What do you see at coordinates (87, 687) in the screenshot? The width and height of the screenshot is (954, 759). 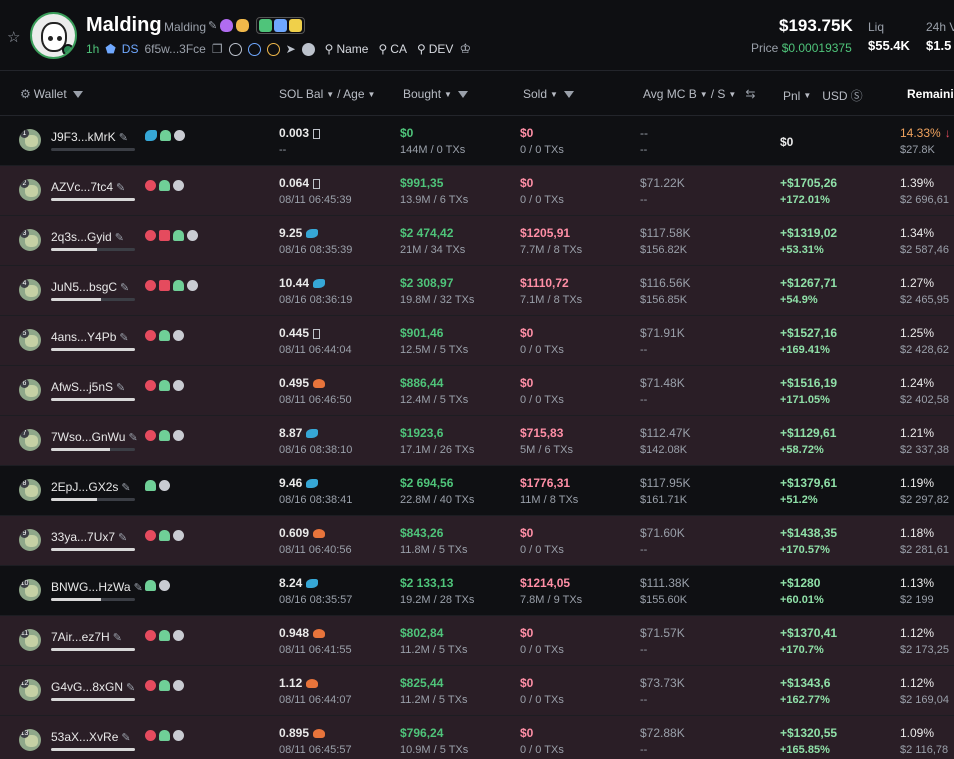 I see `wallet-address: G4vG...8xGN` at bounding box center [87, 687].